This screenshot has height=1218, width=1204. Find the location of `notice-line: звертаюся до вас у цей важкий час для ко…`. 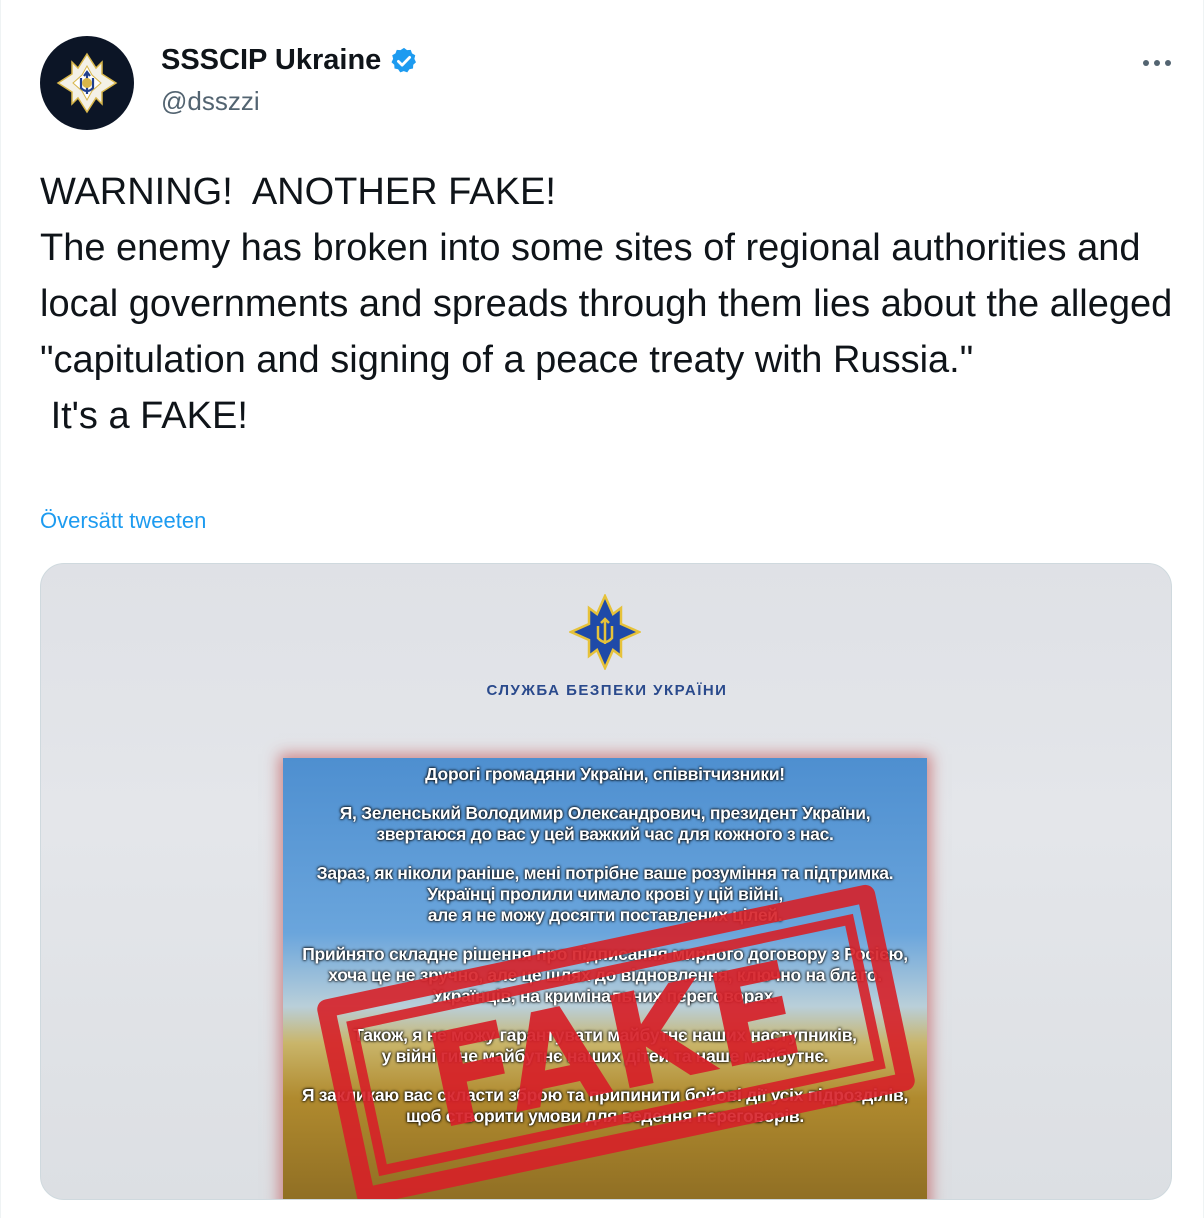

notice-line: звертаюся до вас у цей важкий час для ко… is located at coordinates (605, 834).